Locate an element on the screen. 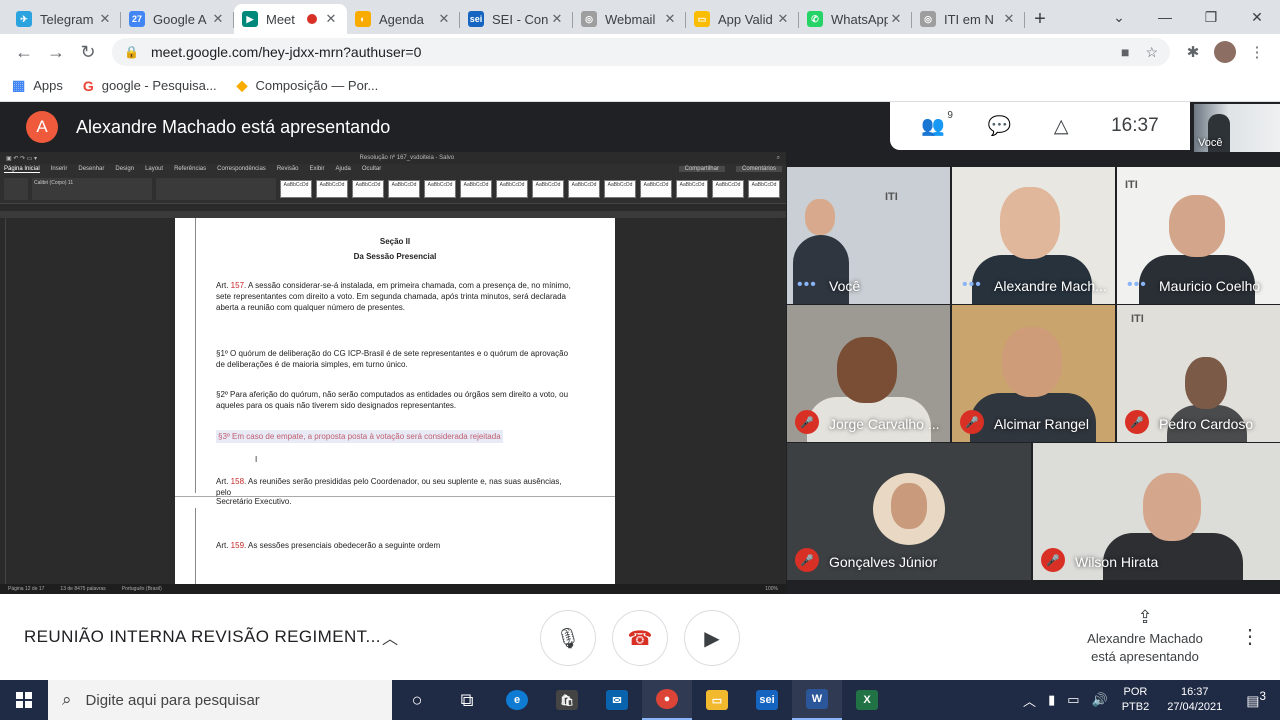 Image resolution: width=1280 pixels, height=720 pixels. browser-tab: ▶ Meet ✕ is located at coordinates (290, 19).